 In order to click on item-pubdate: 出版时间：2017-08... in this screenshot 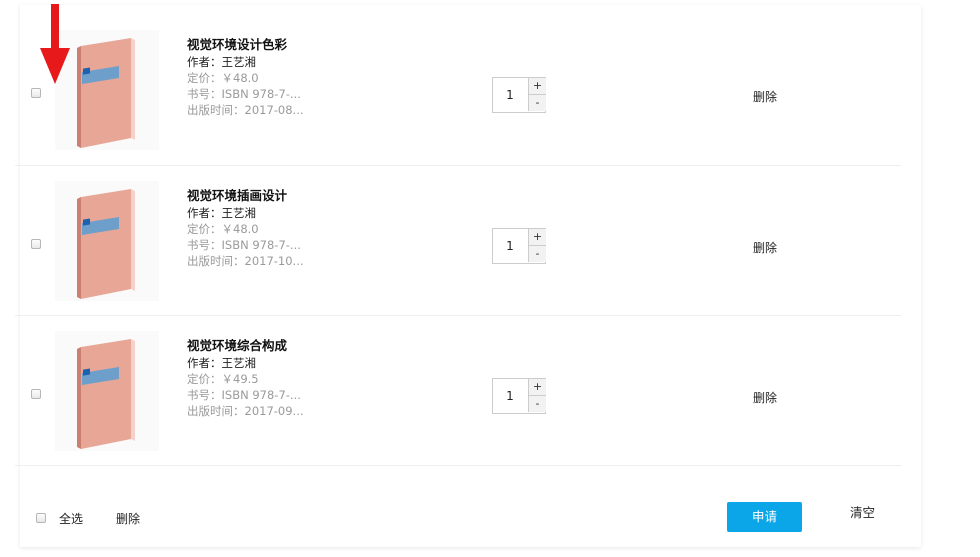, I will do `click(245, 110)`.